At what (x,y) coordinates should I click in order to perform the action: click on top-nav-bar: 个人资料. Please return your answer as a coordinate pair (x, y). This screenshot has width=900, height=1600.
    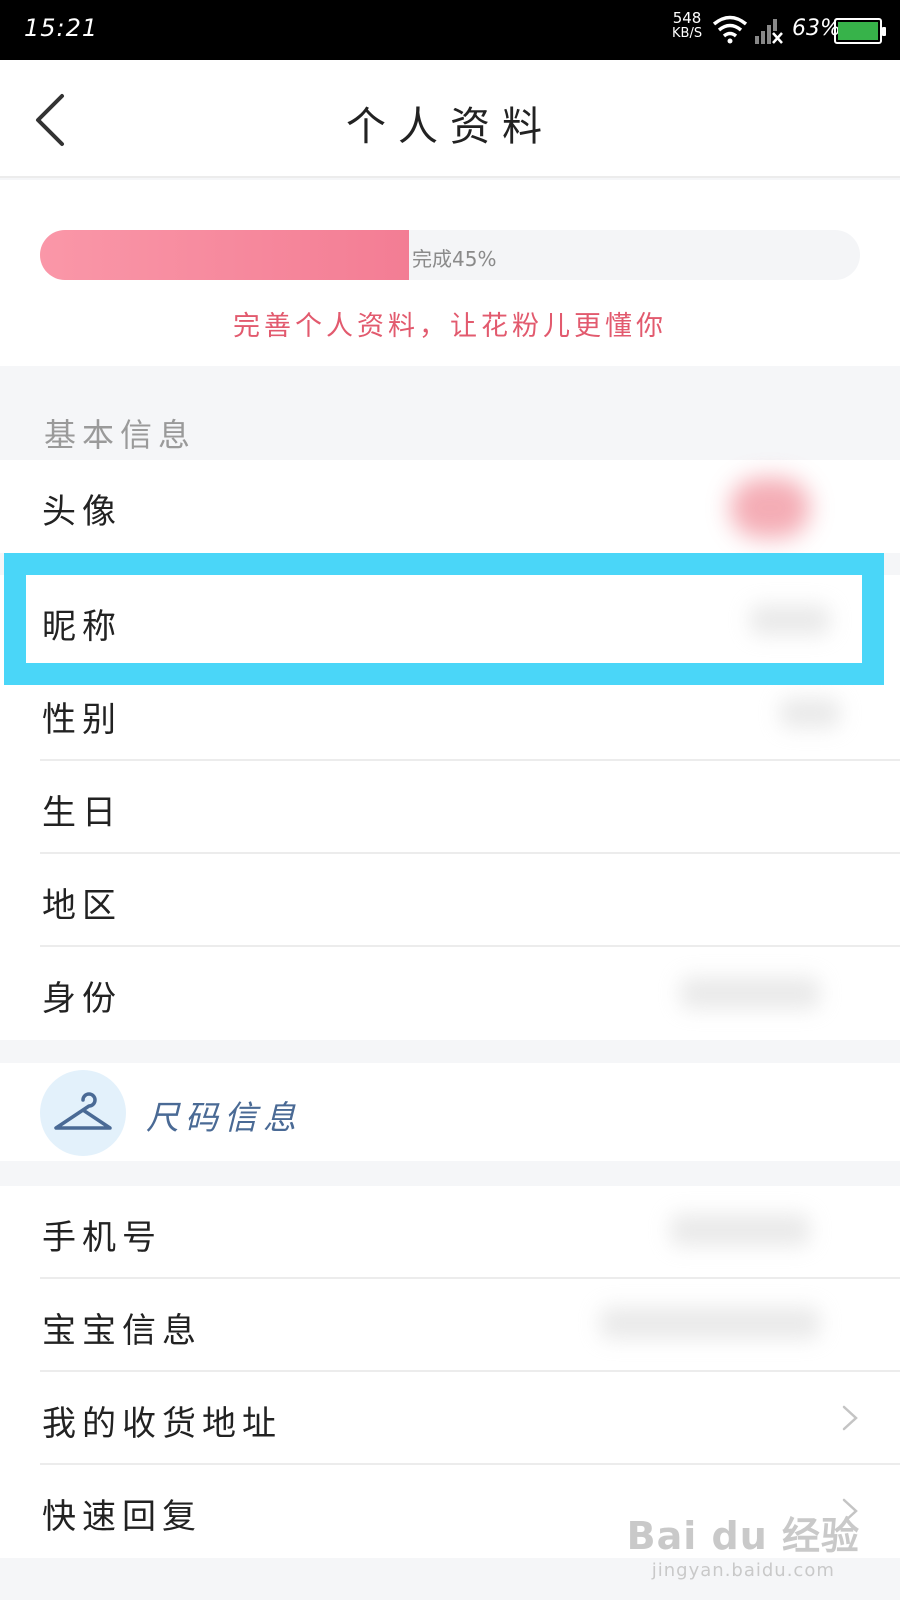
    Looking at the image, I should click on (450, 119).